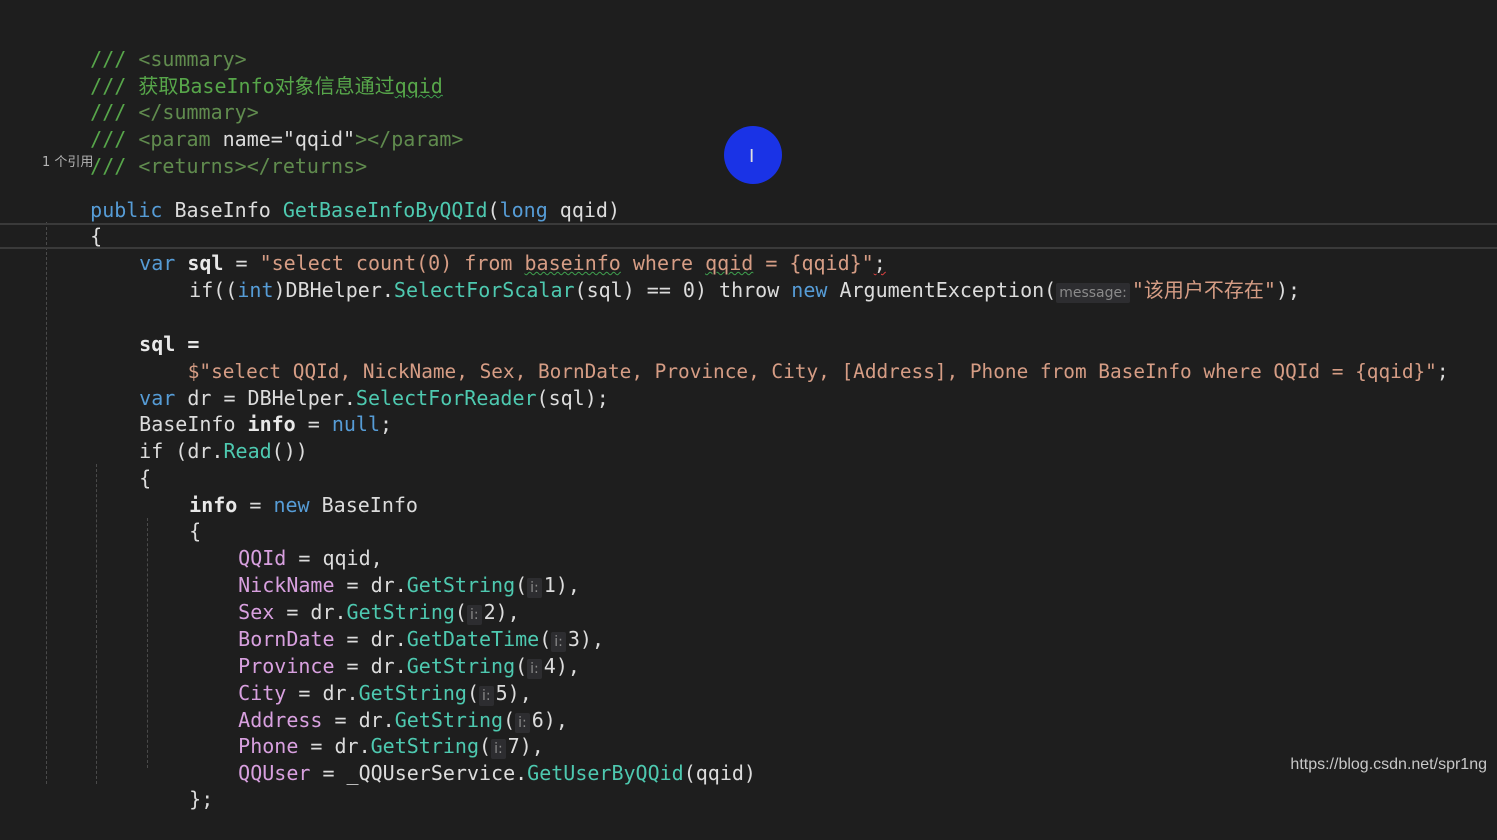 The height and width of the screenshot is (840, 1497). What do you see at coordinates (409, 139) in the screenshot?
I see `doc-tag: ></param>` at bounding box center [409, 139].